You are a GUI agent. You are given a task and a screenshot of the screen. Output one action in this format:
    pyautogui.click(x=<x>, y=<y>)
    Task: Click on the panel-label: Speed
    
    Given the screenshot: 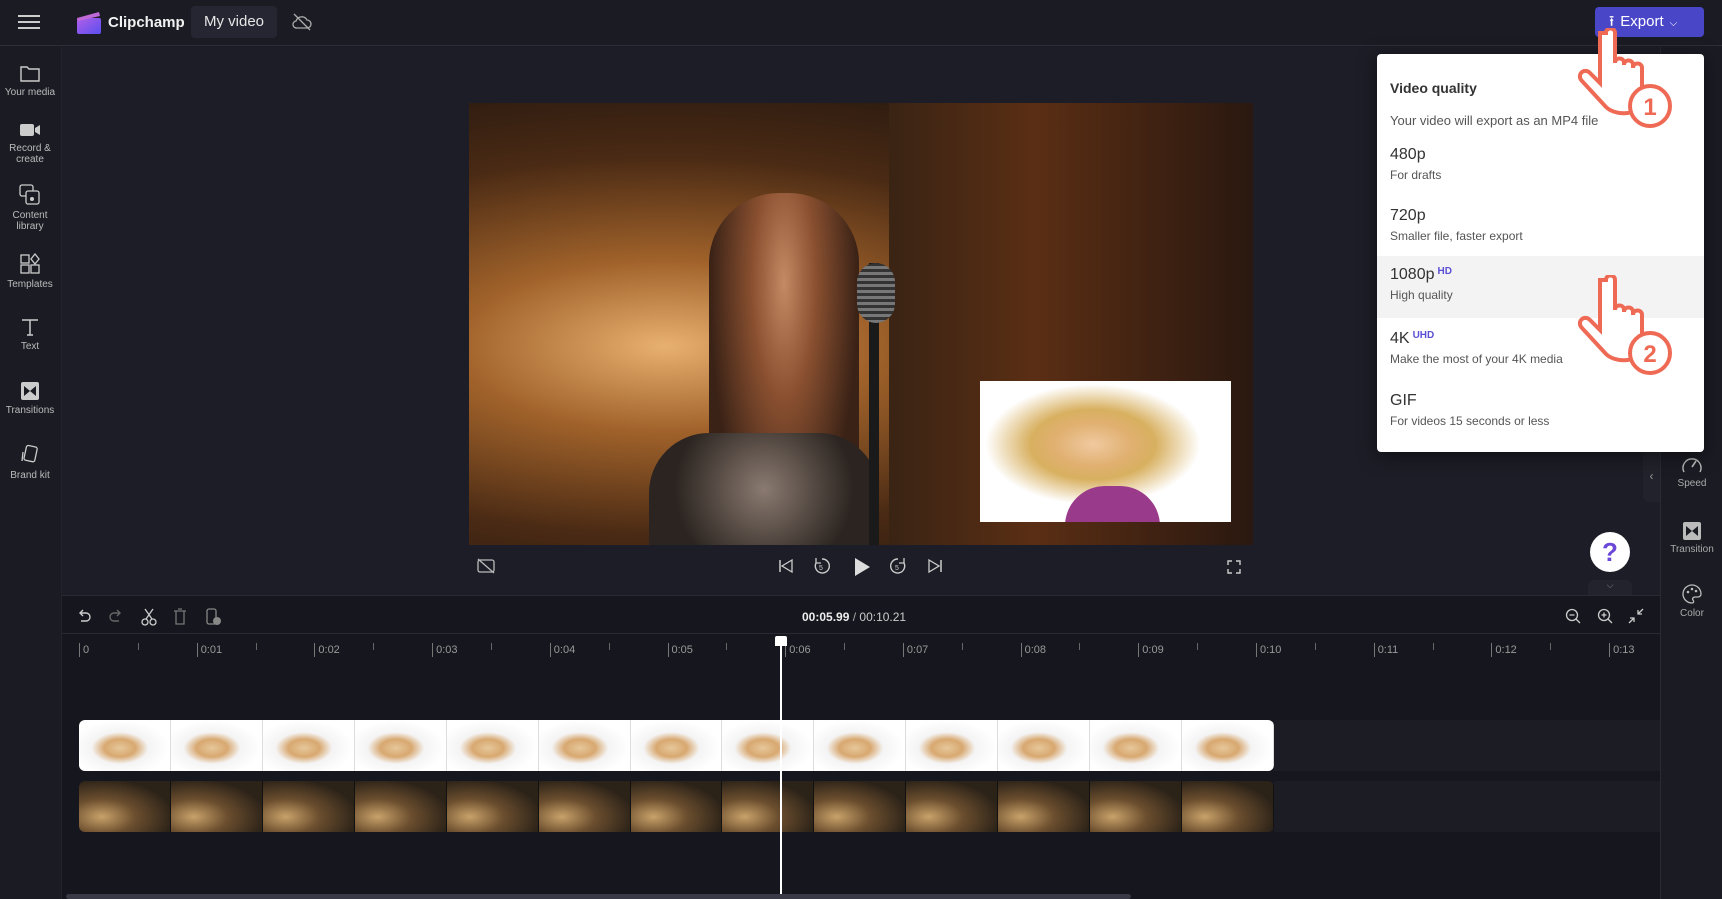 What is the action you would take?
    pyautogui.click(x=1692, y=483)
    